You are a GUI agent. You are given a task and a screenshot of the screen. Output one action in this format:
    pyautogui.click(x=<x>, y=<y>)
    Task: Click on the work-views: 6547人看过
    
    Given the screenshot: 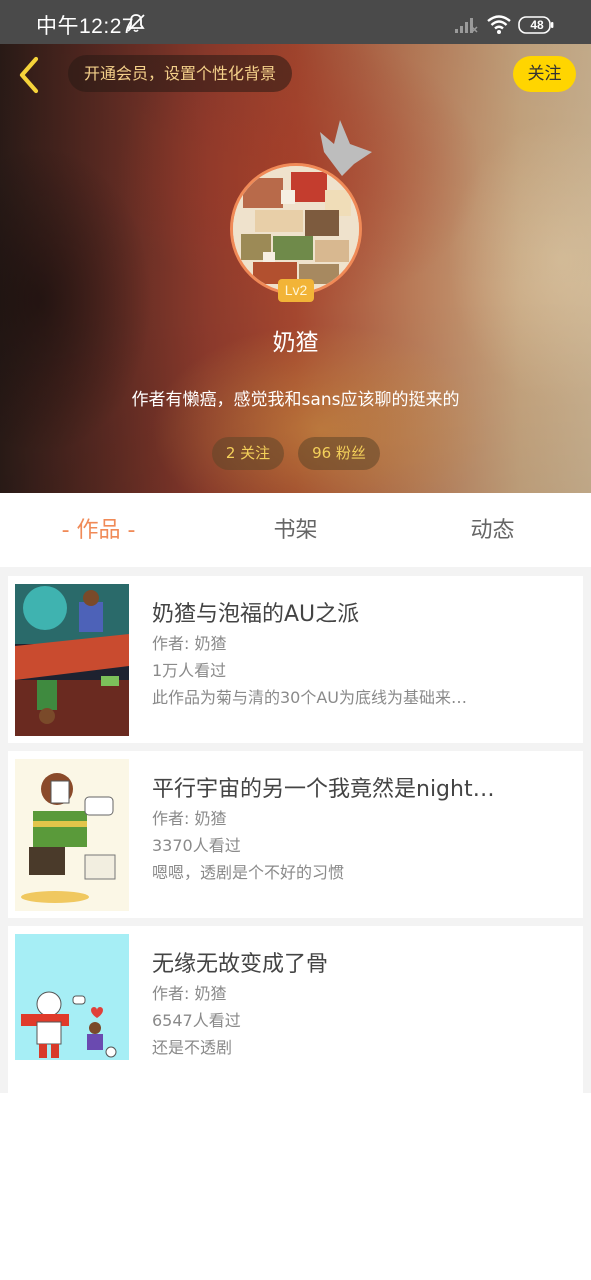 What is the action you would take?
    pyautogui.click(x=196, y=1020)
    